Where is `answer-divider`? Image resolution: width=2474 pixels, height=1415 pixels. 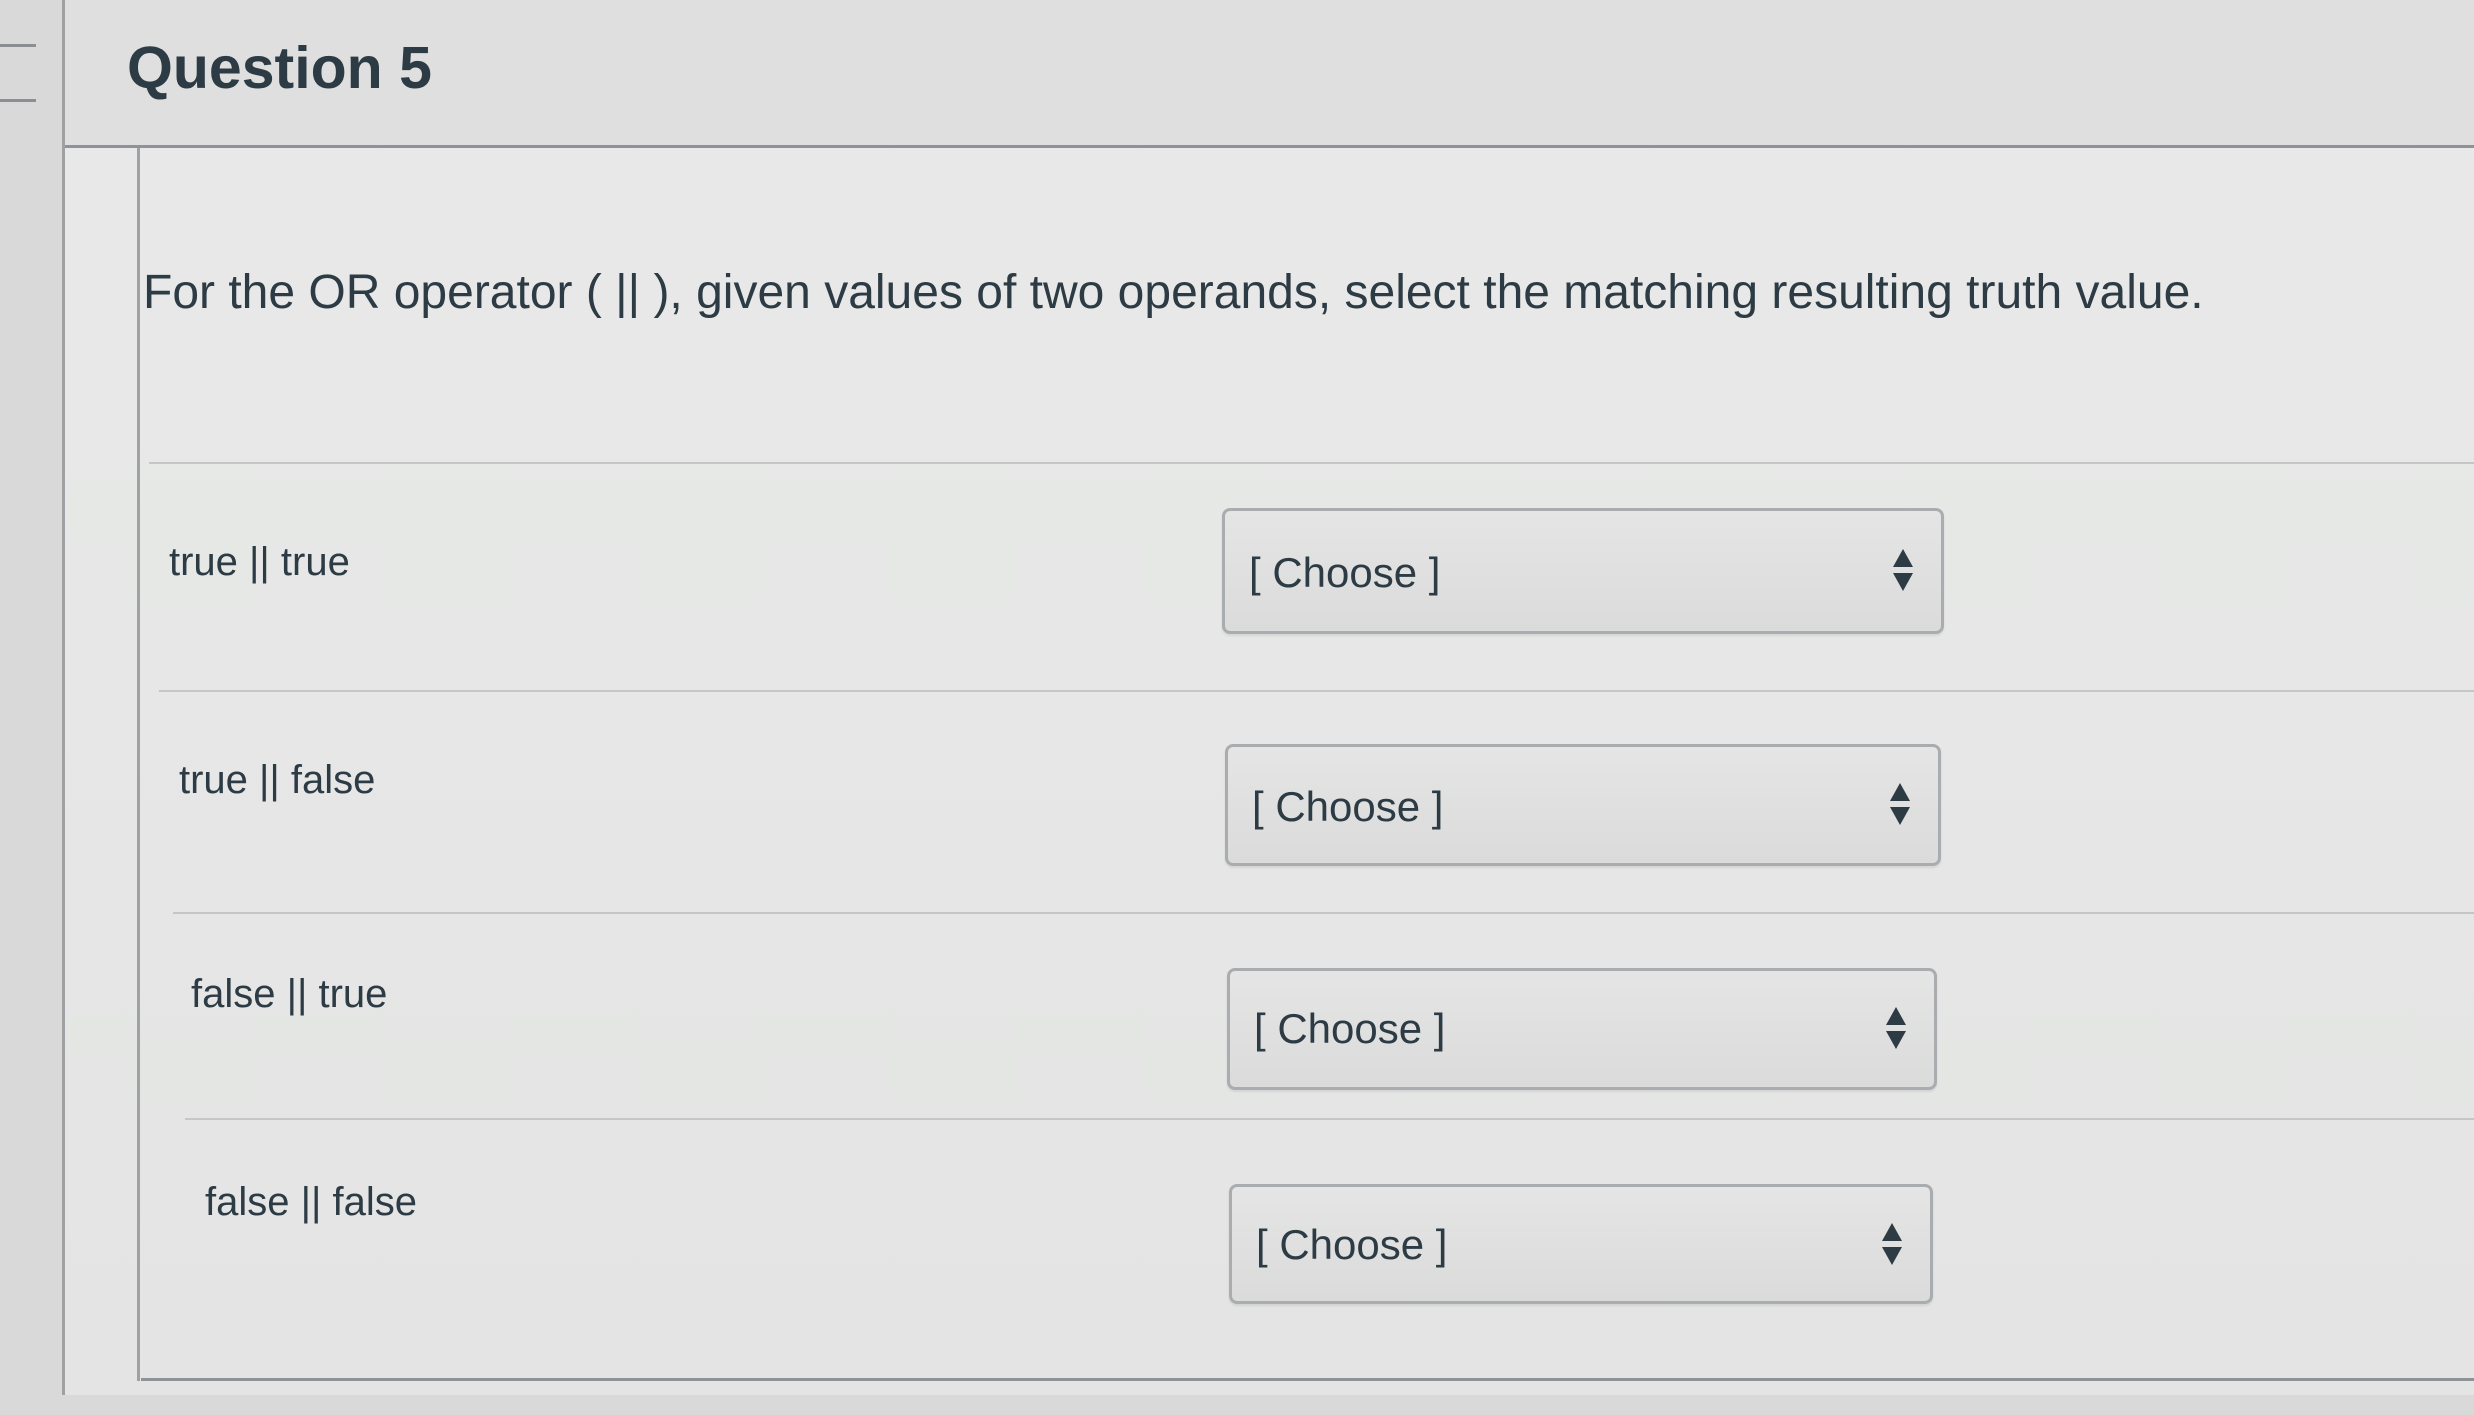
answer-divider is located at coordinates (1311, 463).